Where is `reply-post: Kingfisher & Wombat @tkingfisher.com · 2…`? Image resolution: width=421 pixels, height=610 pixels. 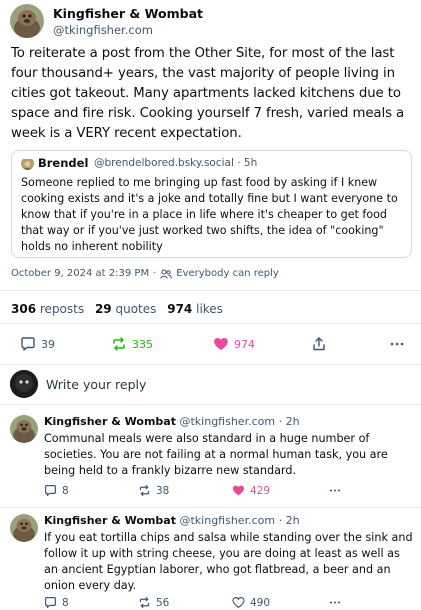
reply-post: Kingfisher & Wombat @tkingfisher.com · 2… is located at coordinates (210, 460).